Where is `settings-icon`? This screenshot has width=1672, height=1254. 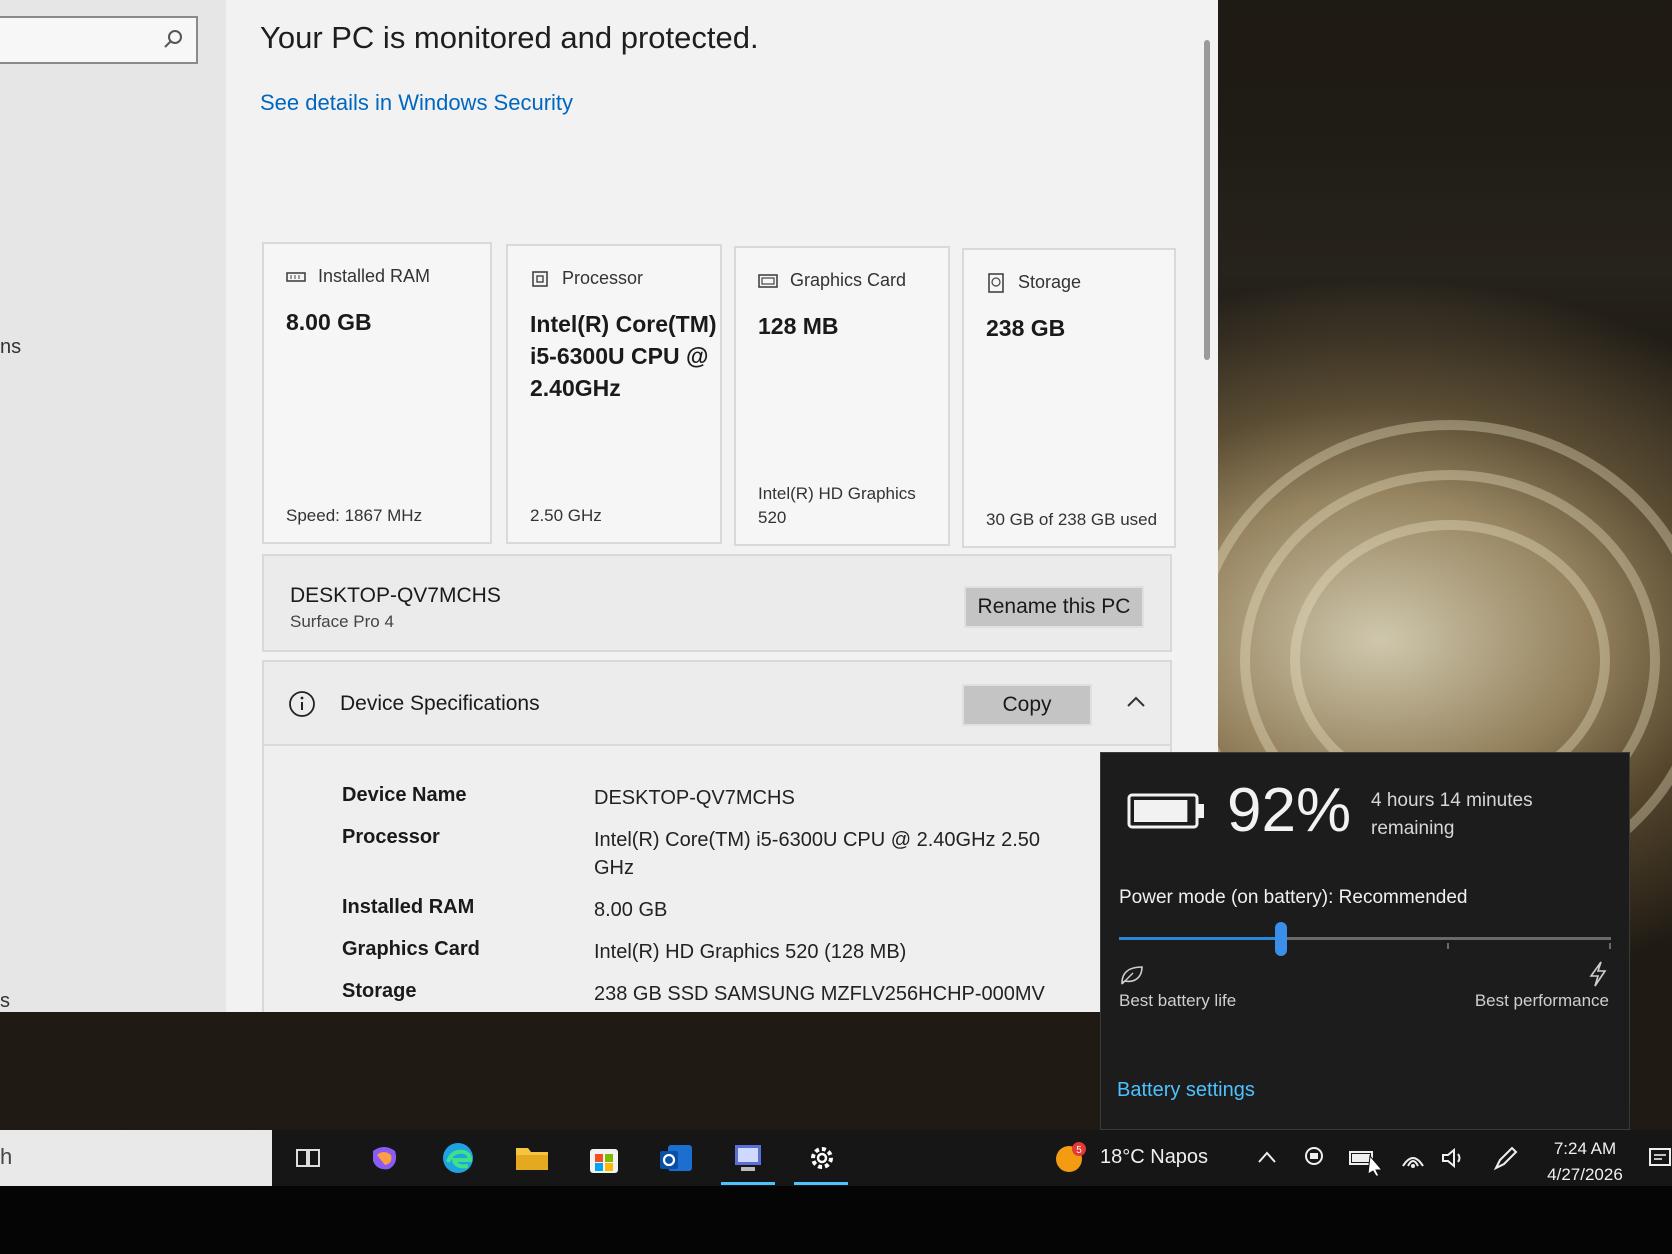
settings-icon is located at coordinates (822, 1158).